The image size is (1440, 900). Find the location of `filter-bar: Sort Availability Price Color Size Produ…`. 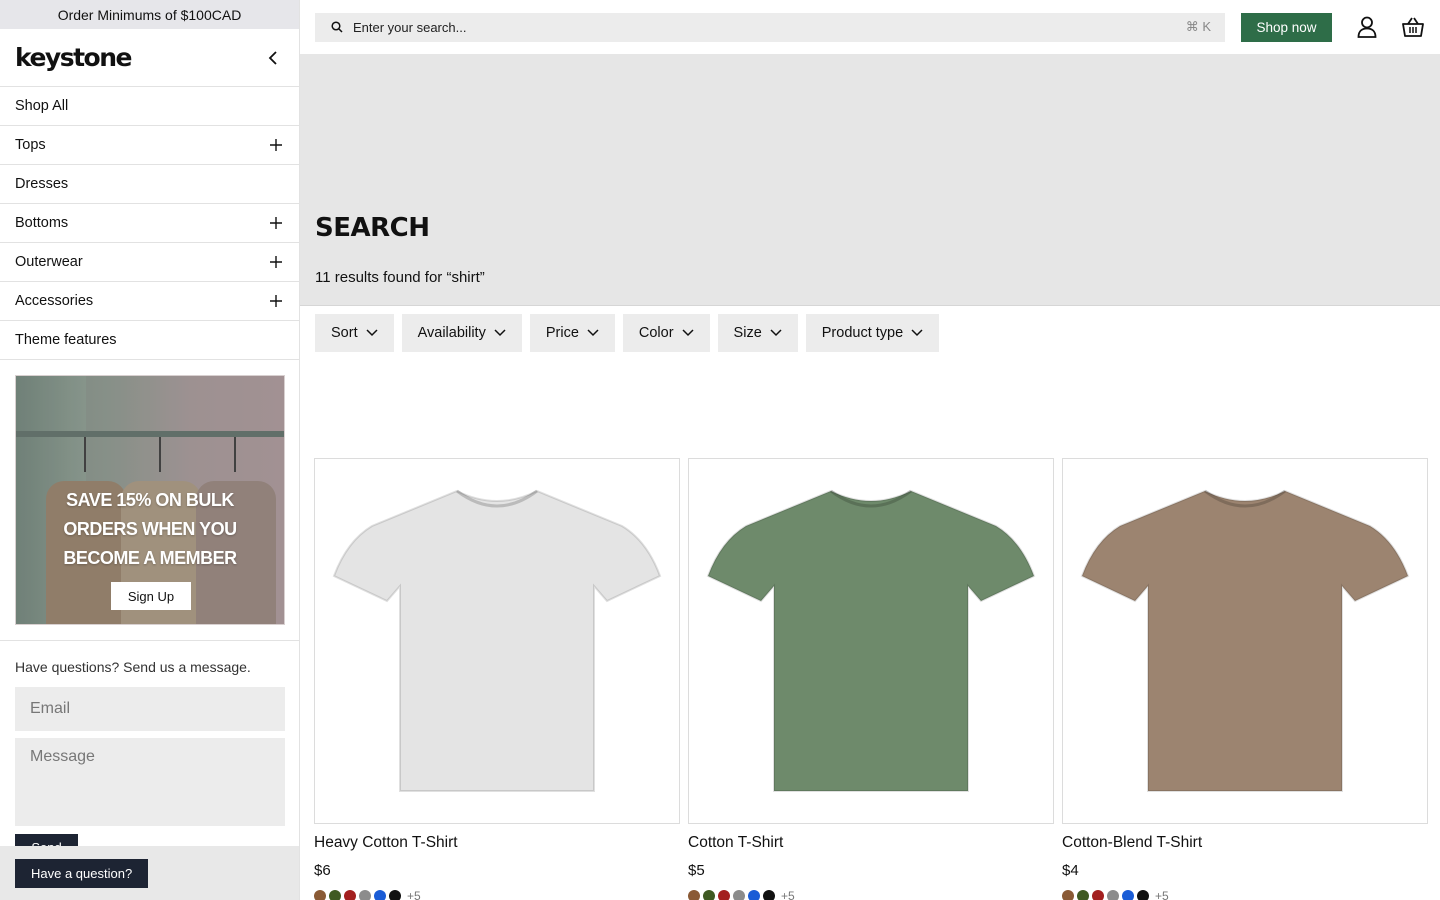

filter-bar: Sort Availability Price Color Size Produ… is located at coordinates (870, 333).